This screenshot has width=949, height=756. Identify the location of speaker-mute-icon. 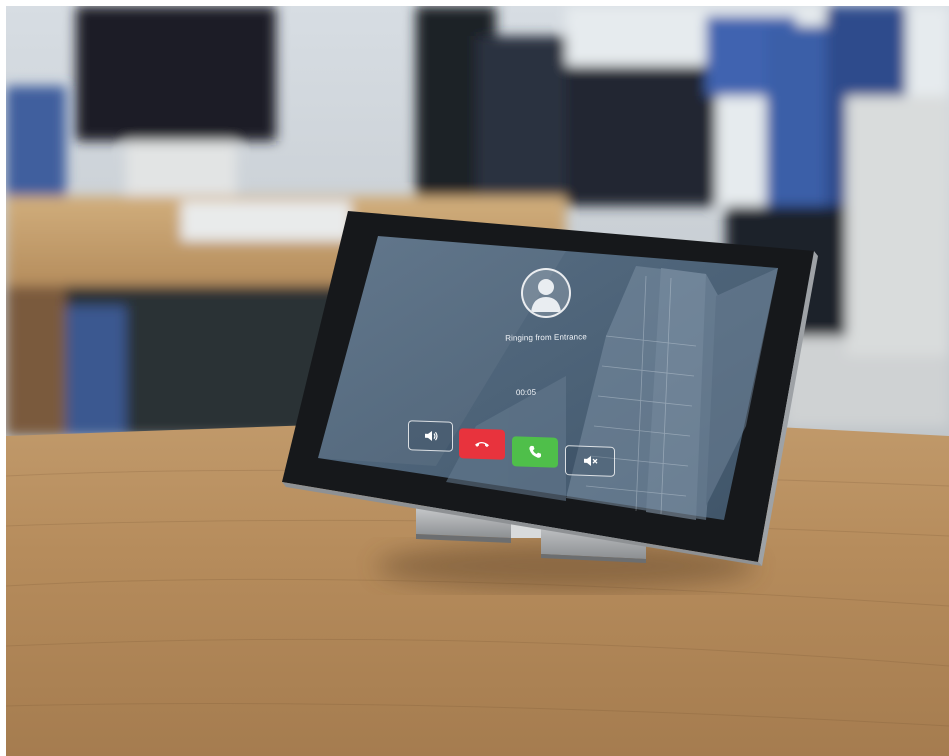
(591, 461).